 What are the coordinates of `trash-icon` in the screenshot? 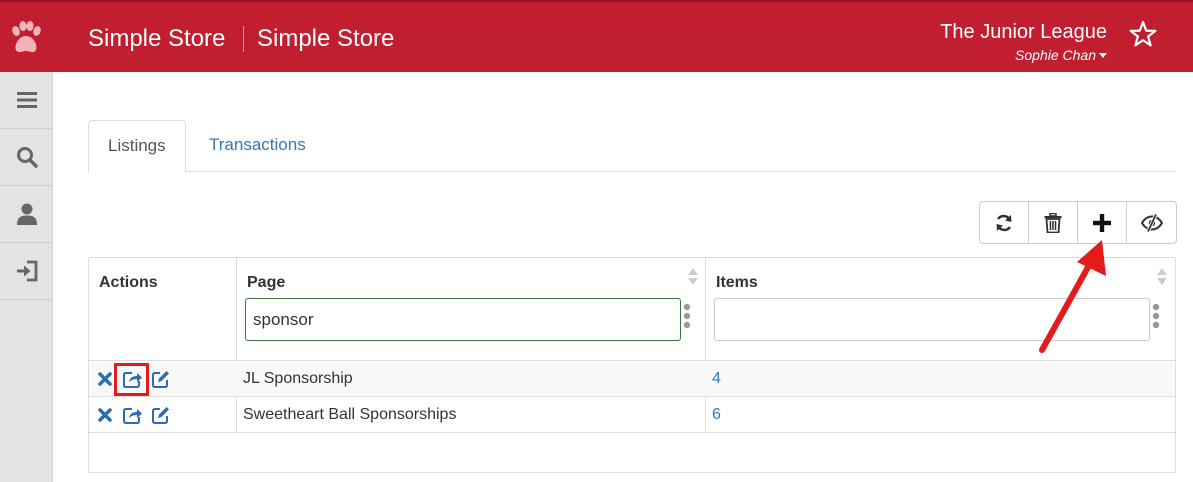 It's located at (1053, 222).